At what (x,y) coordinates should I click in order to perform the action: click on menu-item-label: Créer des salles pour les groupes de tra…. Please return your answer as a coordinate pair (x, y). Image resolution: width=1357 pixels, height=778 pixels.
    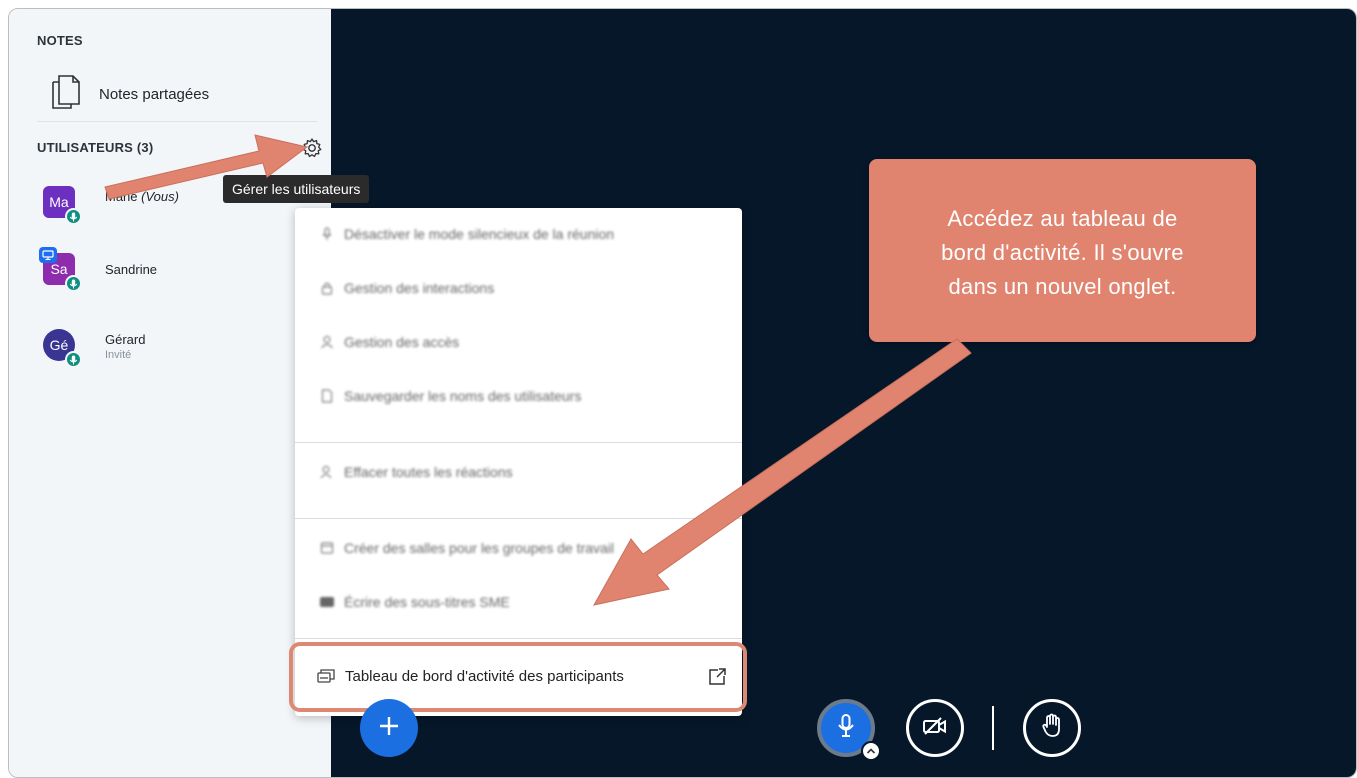
    Looking at the image, I should click on (479, 548).